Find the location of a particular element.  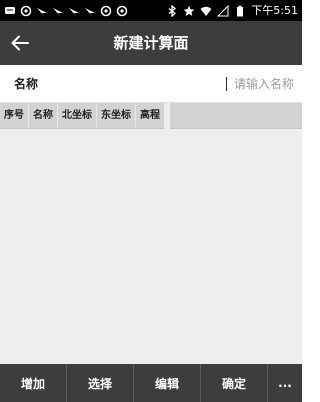

edit-button: 编辑 is located at coordinates (167, 383).